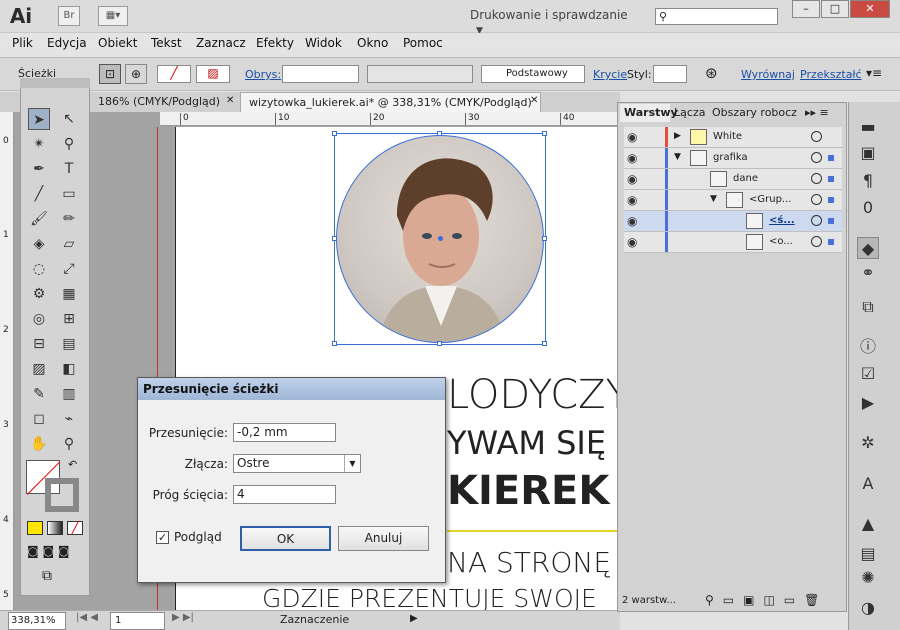 The width and height of the screenshot is (900, 630). I want to click on mesh-tool-icon: ⊟, so click(39, 344).